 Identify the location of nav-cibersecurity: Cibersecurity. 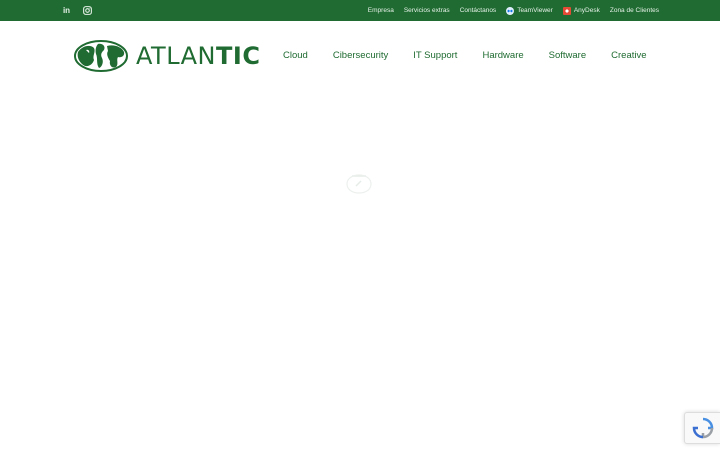
(360, 55).